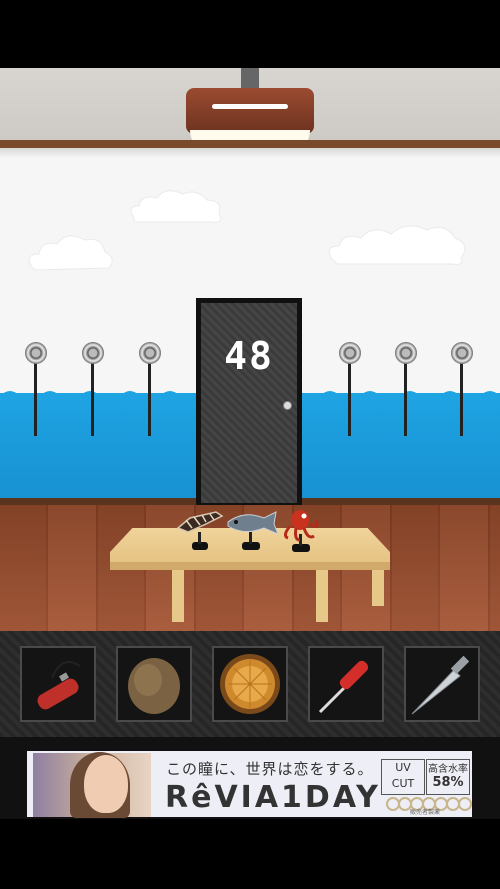  Describe the element at coordinates (448, 769) in the screenshot. I see `ad-rate-label: 高含水率` at that location.